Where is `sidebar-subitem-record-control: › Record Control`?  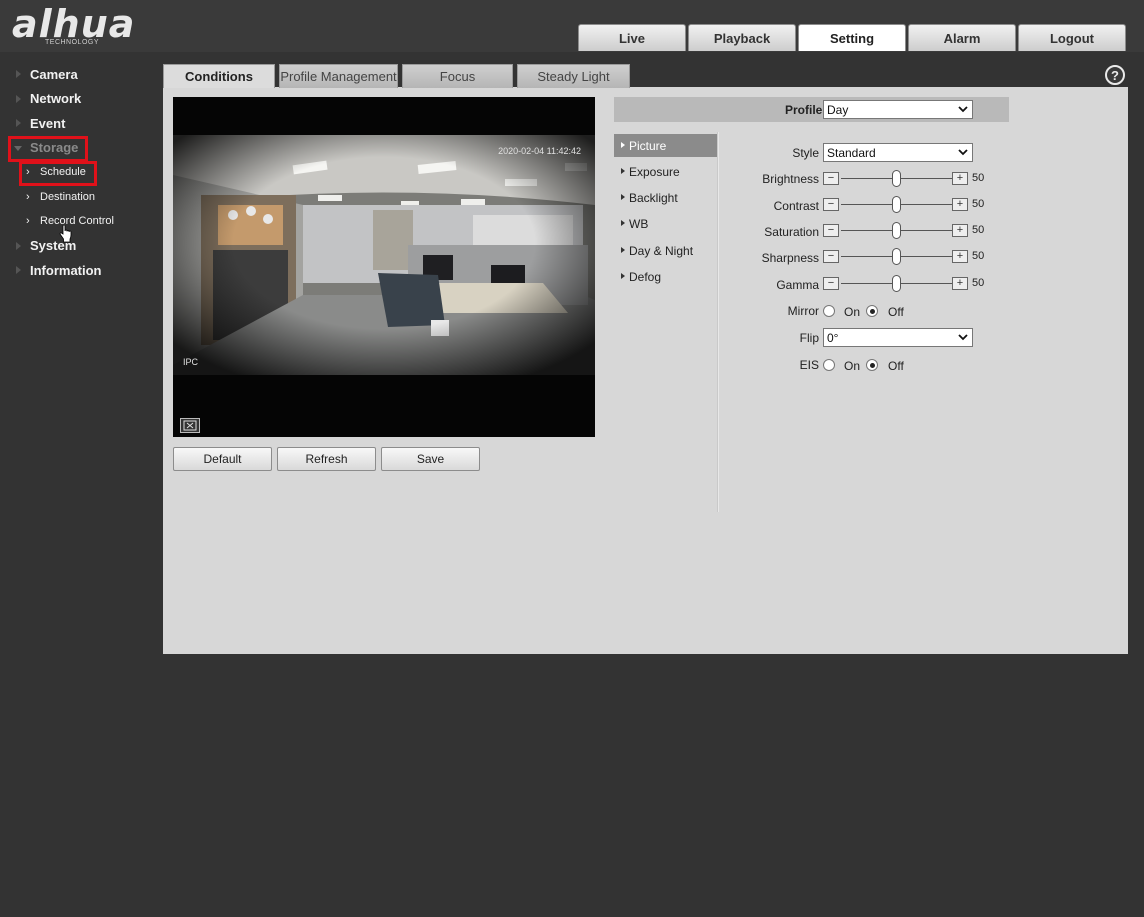
sidebar-subitem-record-control: › Record Control is located at coordinates (80, 221).